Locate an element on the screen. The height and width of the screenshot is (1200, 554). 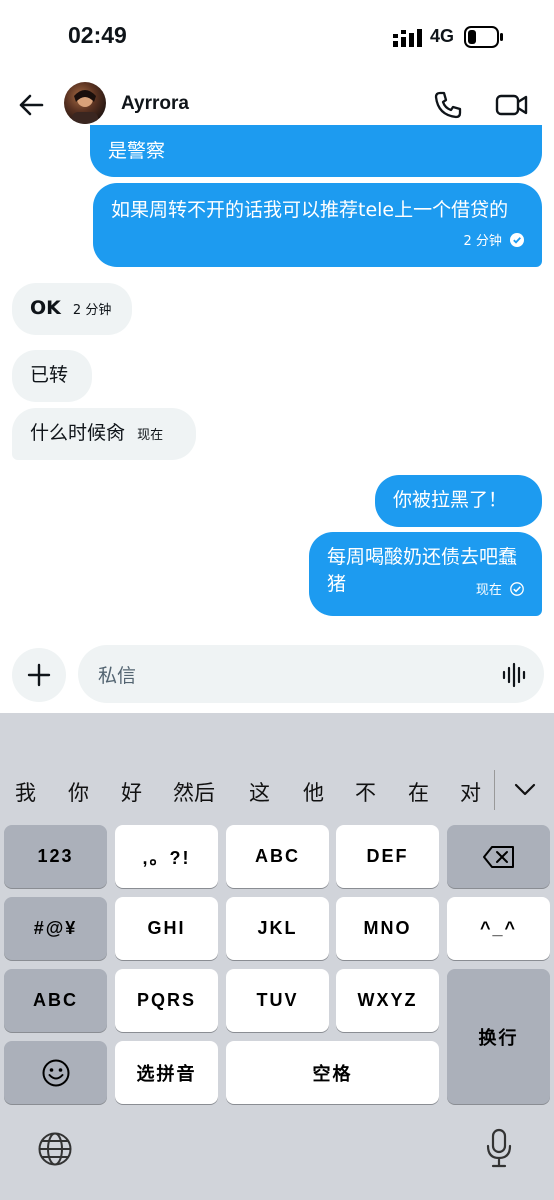
candidate-word: 好 is located at coordinates (131, 792).